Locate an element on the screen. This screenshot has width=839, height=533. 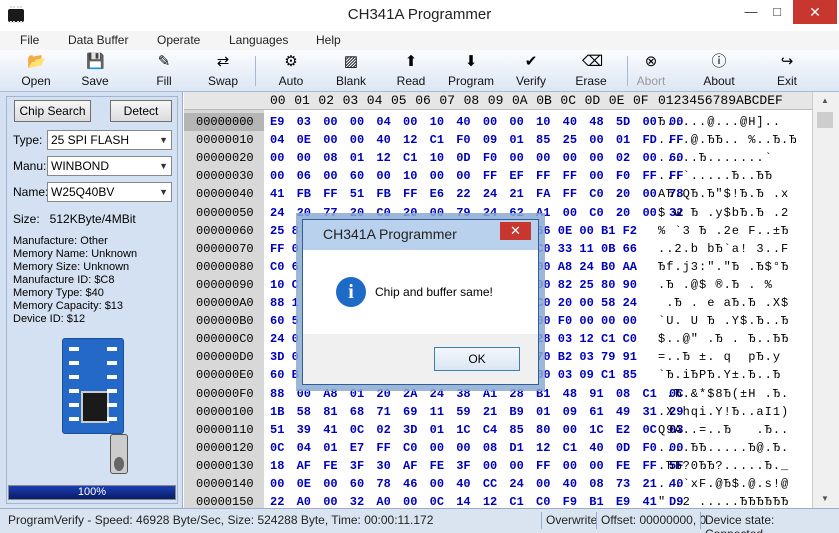
dialog-close-button: ✕ is located at coordinates (515, 231).